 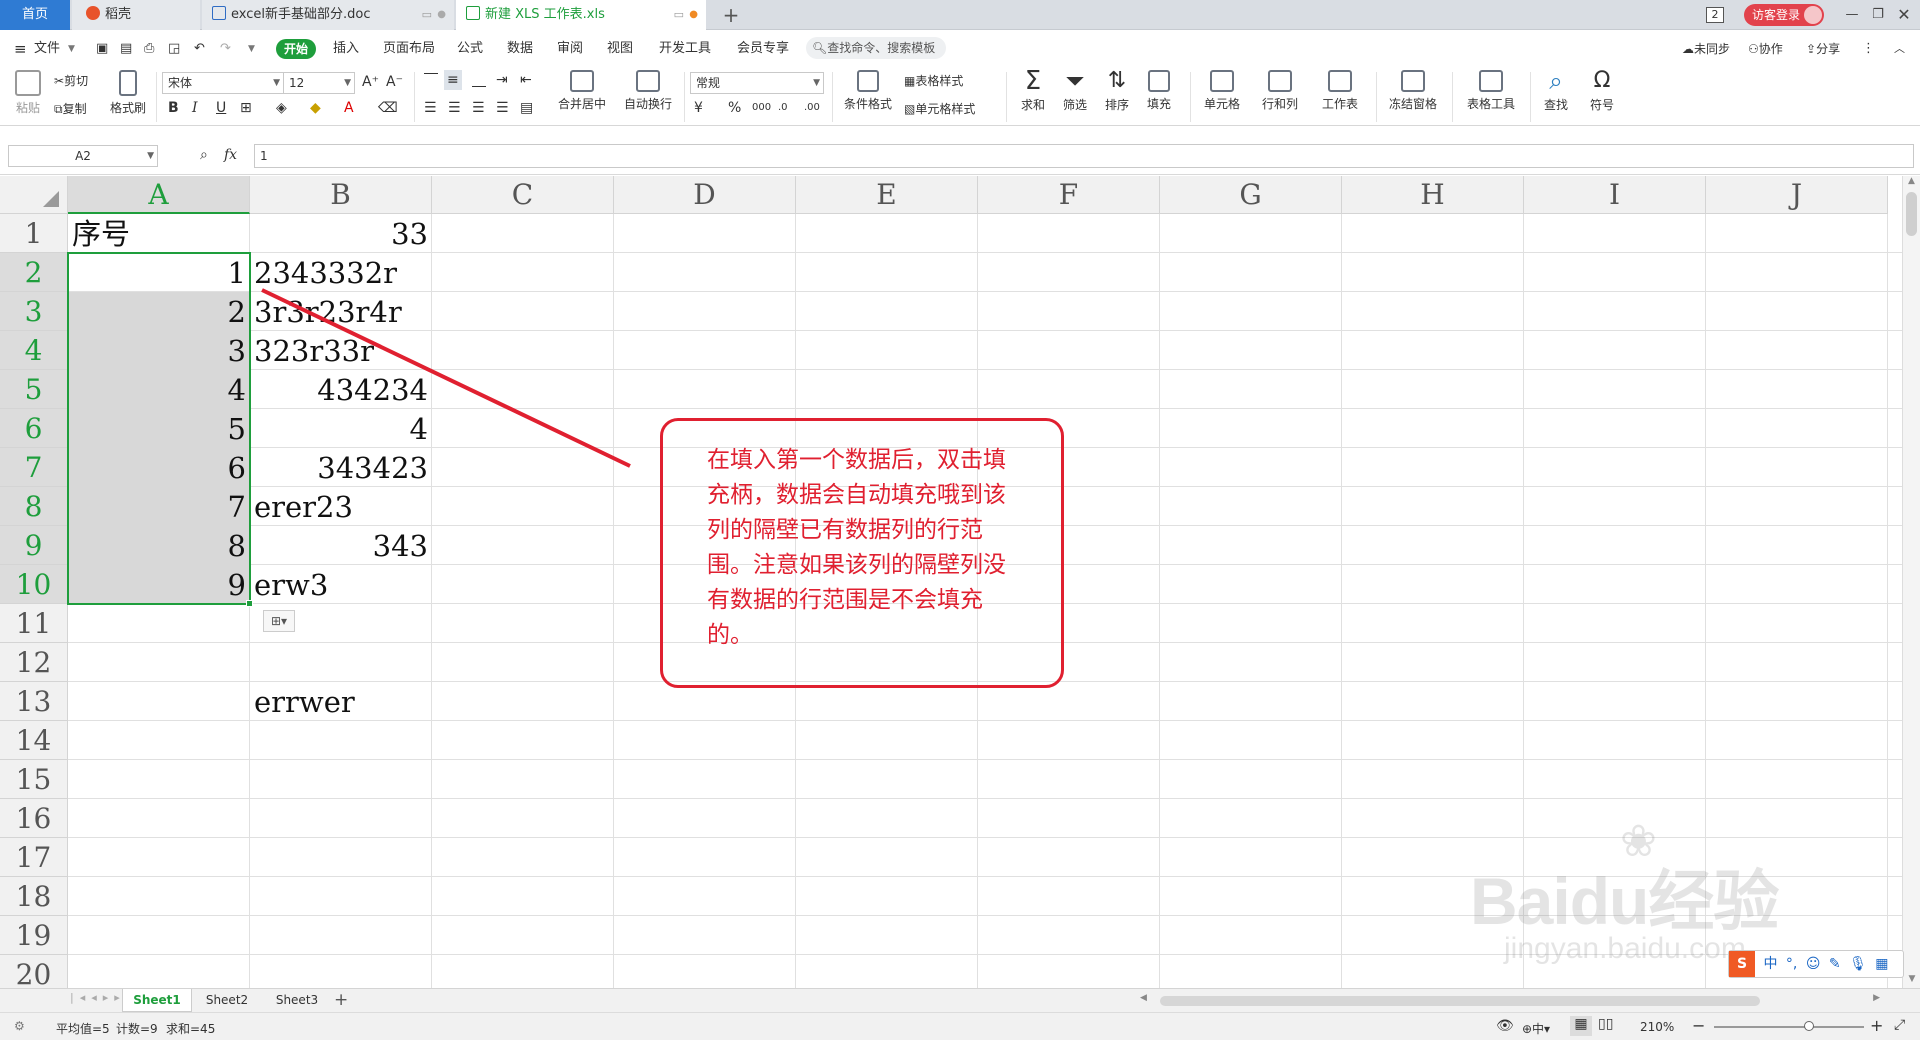 I want to click on tab-member: 会员专享, so click(x=763, y=49).